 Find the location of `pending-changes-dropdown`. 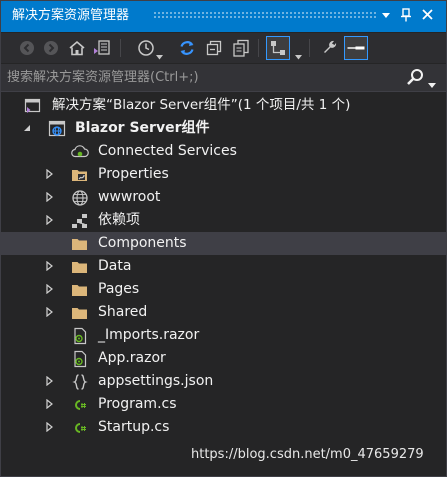

pending-changes-dropdown is located at coordinates (159, 54).